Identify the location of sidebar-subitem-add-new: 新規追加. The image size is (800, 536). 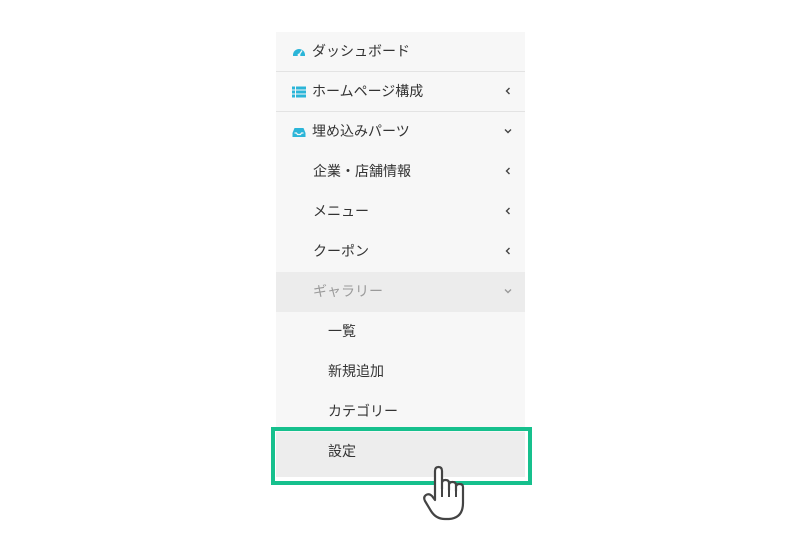
(400, 372).